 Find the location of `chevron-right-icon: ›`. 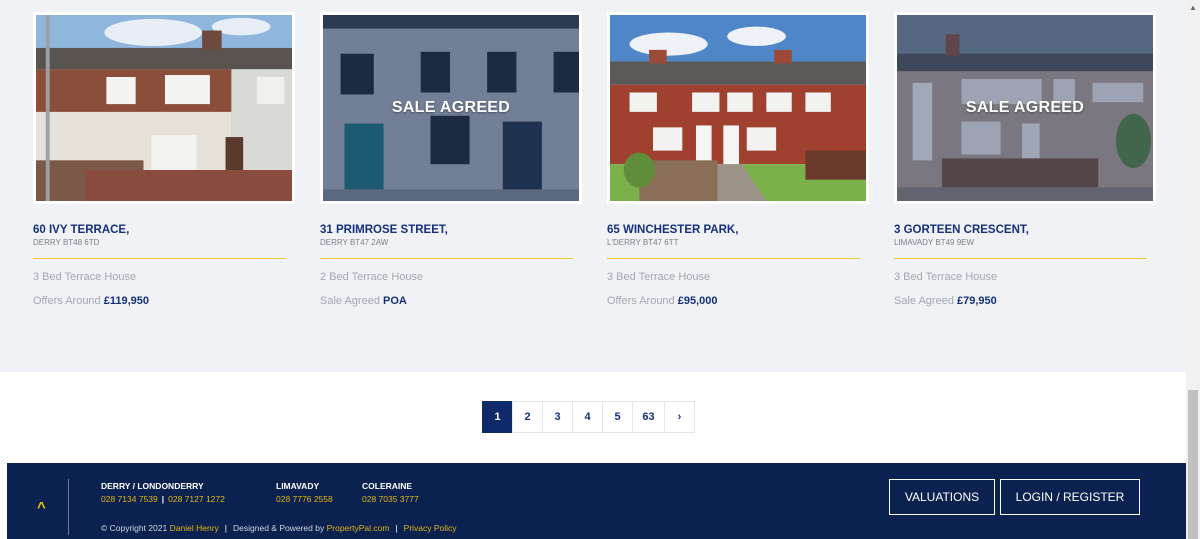

chevron-right-icon: › is located at coordinates (679, 417).